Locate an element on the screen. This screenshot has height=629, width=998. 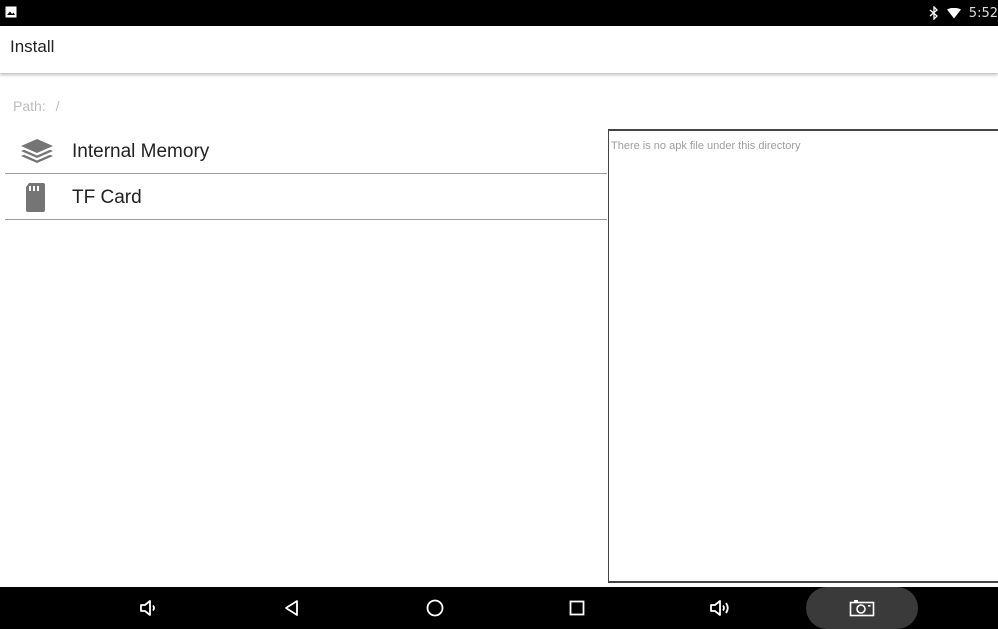
volume-up-button is located at coordinates (720, 608).